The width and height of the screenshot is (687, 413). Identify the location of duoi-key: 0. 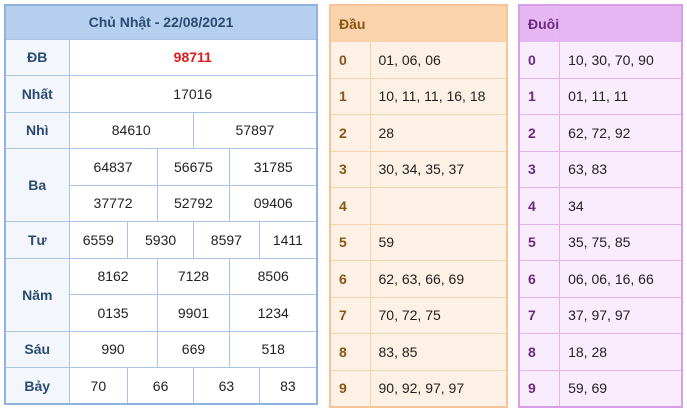
(539, 60).